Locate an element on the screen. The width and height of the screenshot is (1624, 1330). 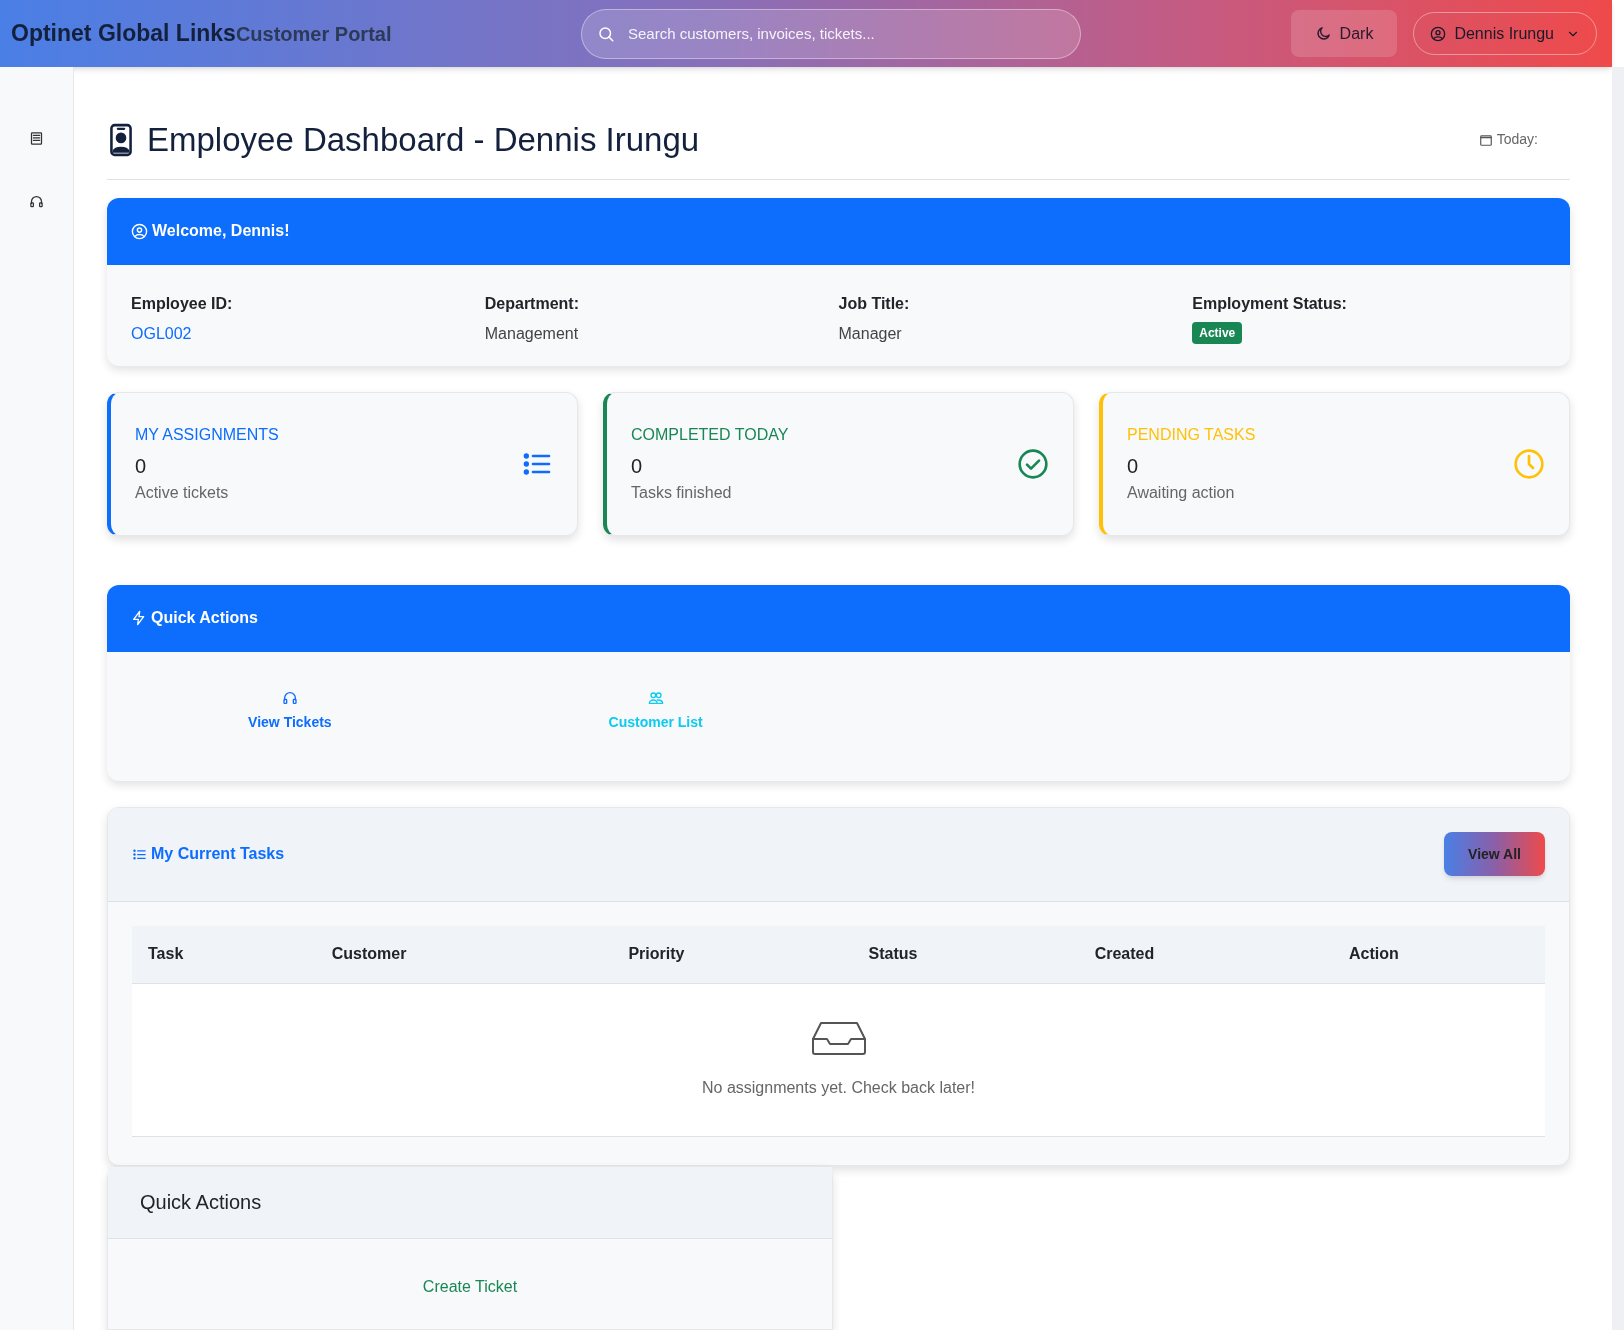
stat-caption: Awaiting action is located at coordinates (1181, 492).